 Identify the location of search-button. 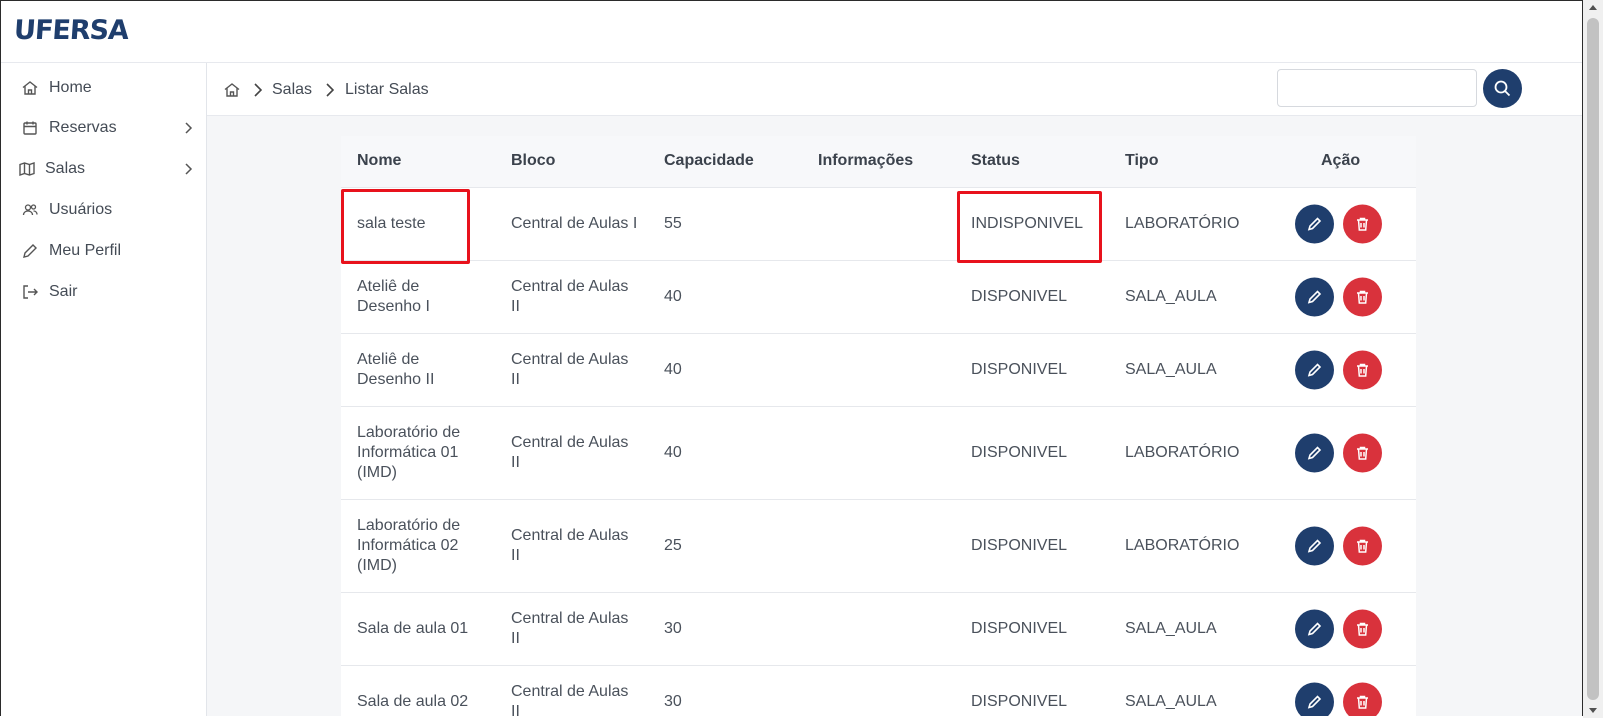
(1502, 88).